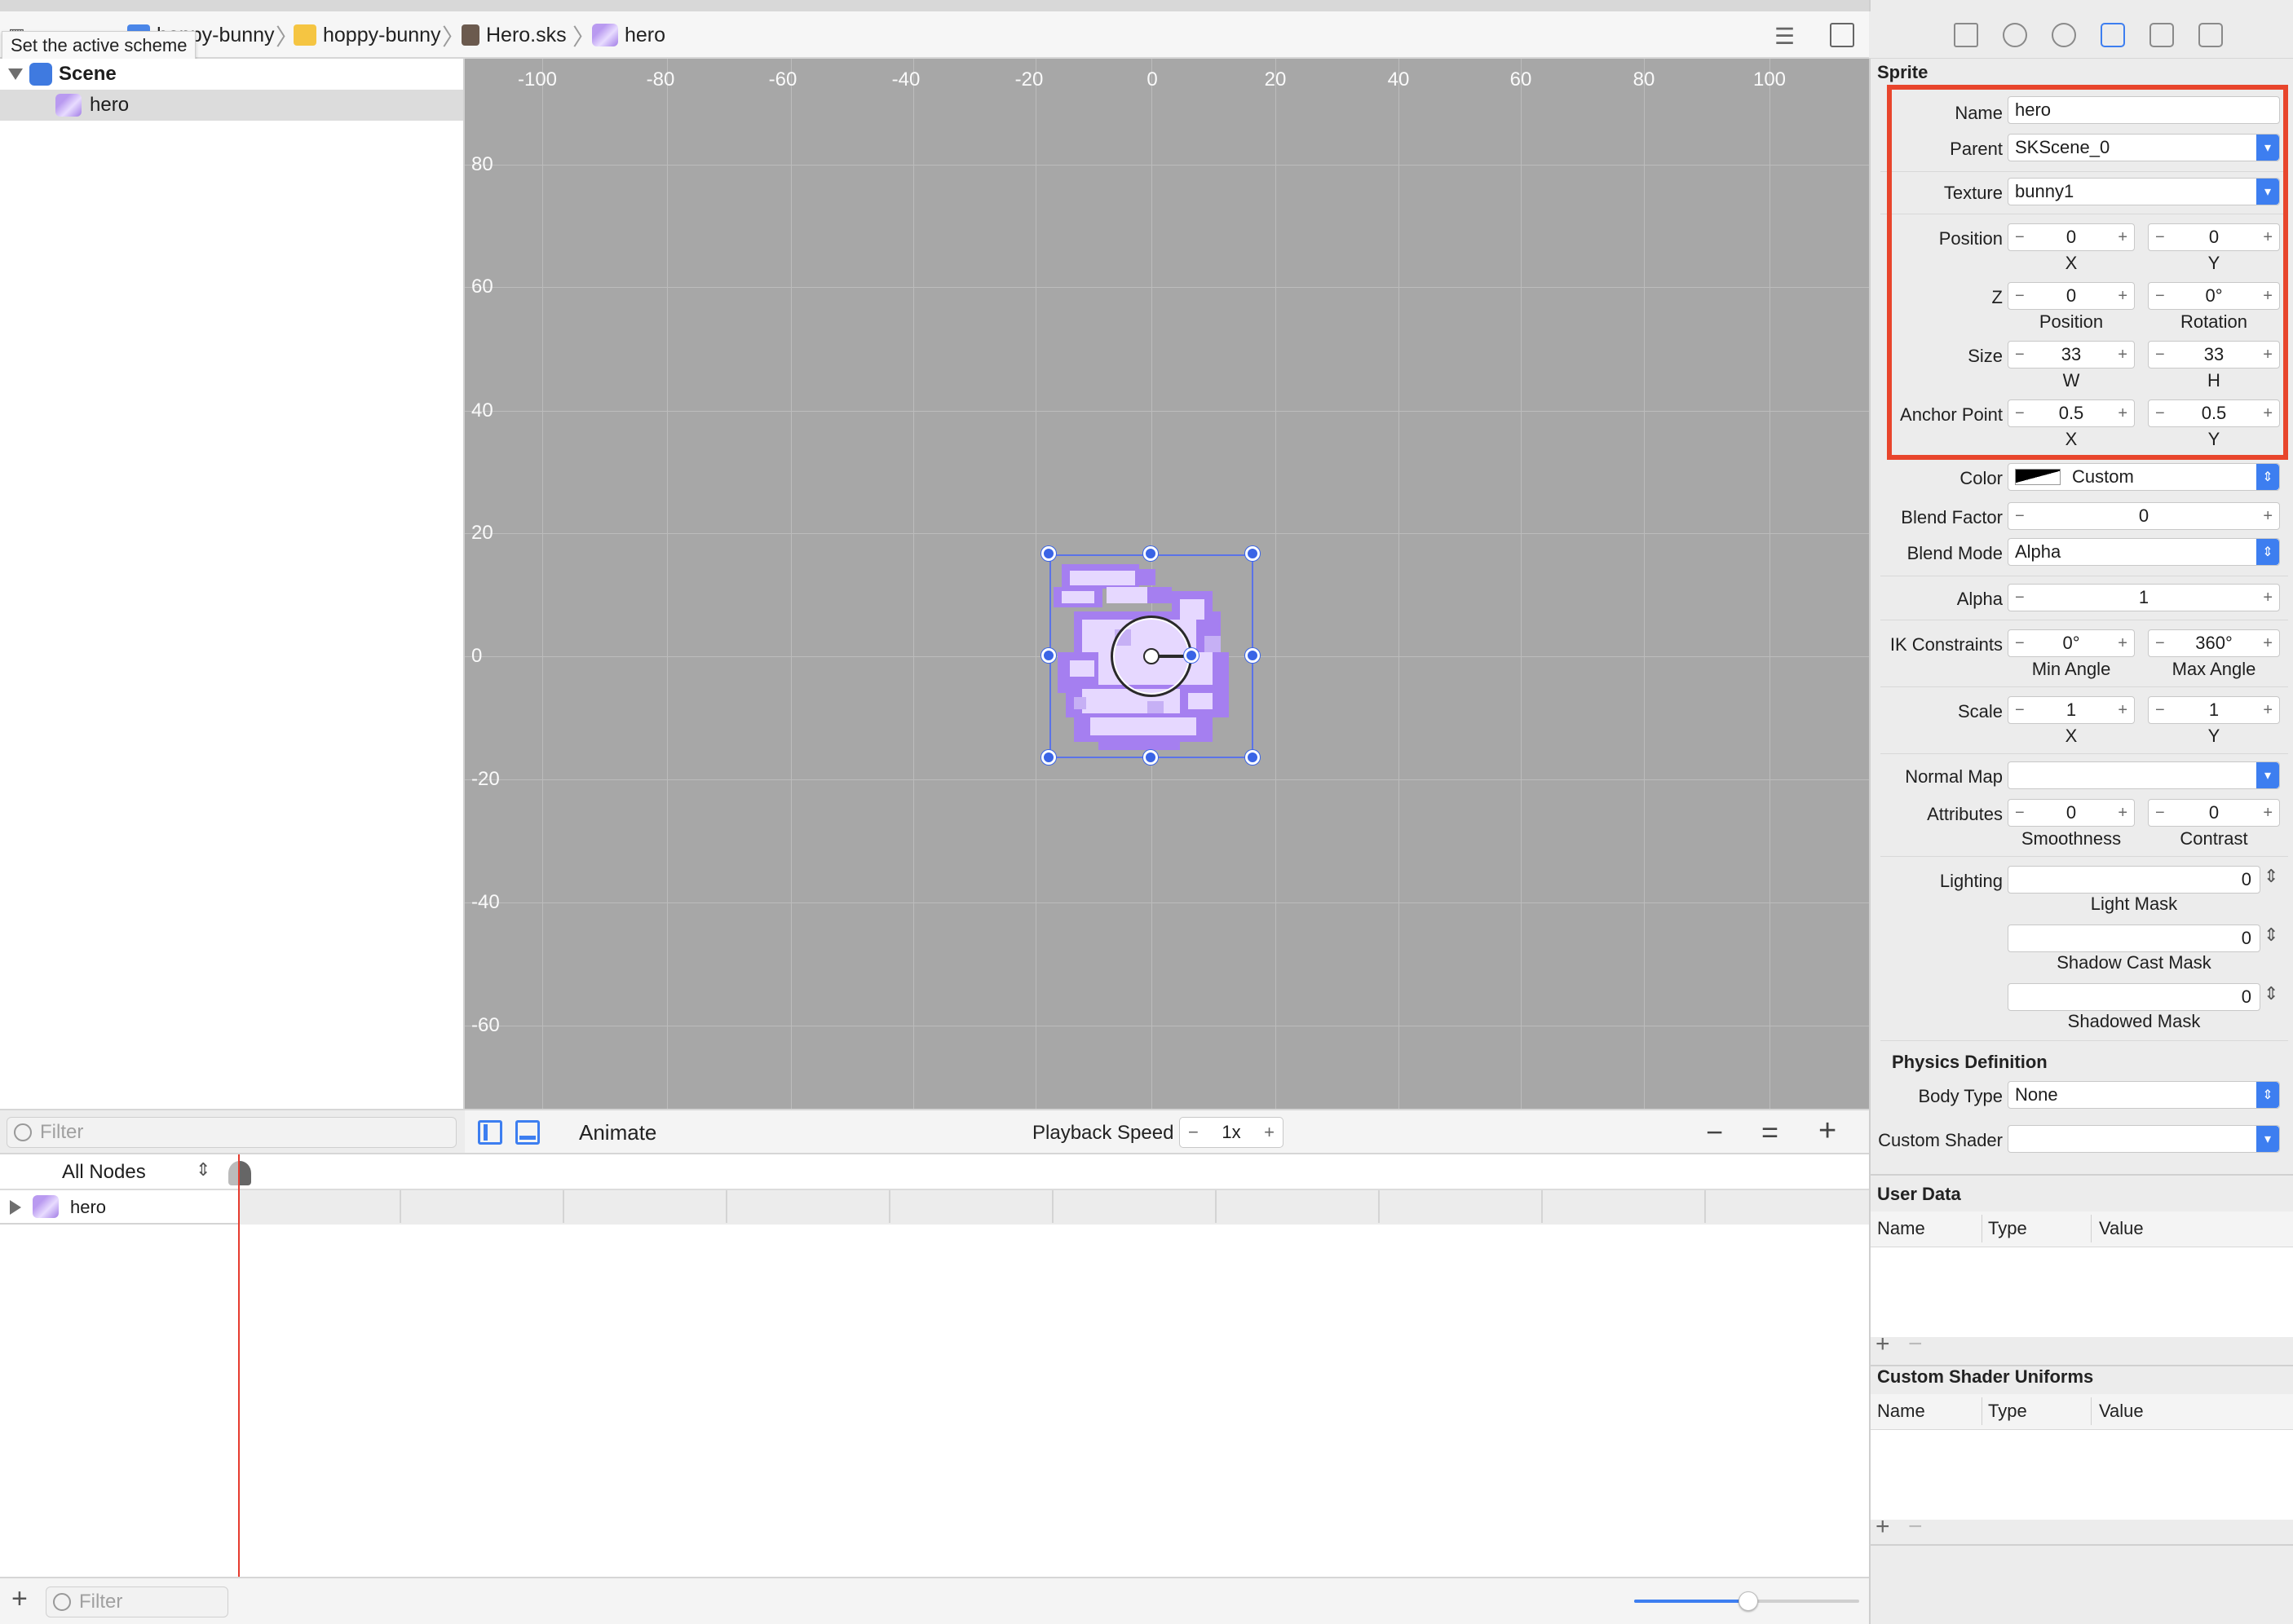  What do you see at coordinates (232, 105) in the screenshot?
I see `tree-row-hero: hero` at bounding box center [232, 105].